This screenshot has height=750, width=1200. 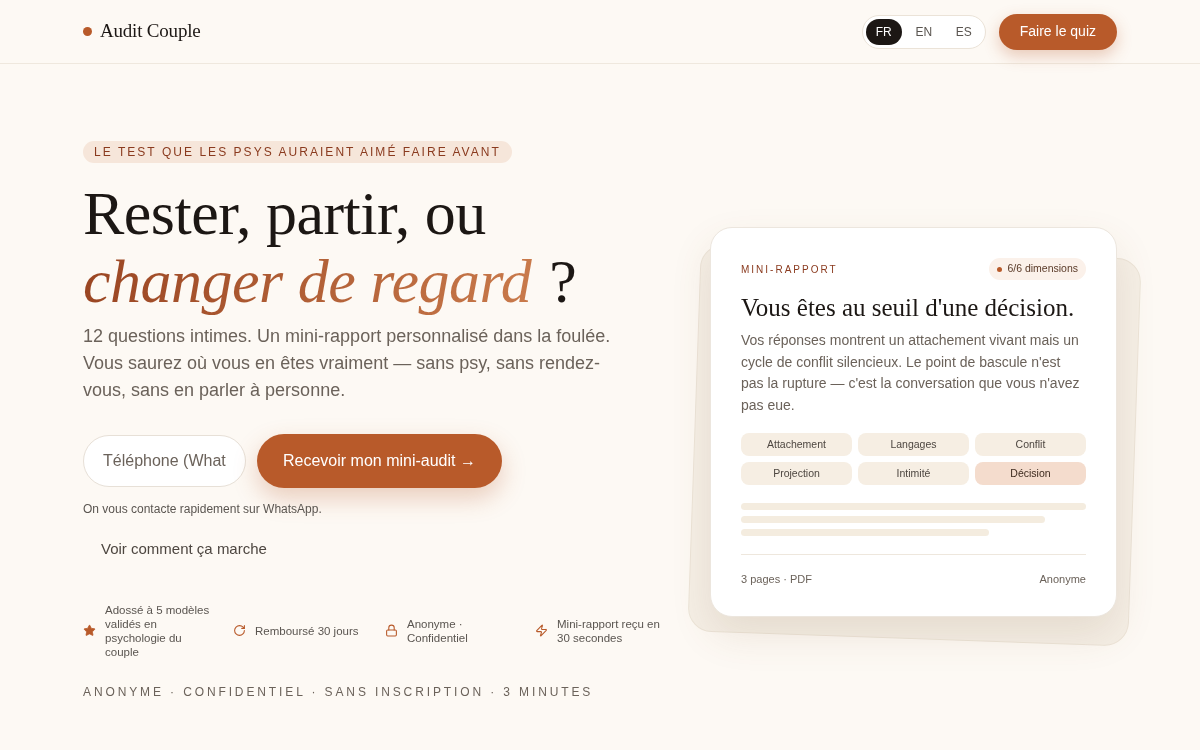 What do you see at coordinates (796, 444) in the screenshot?
I see `dimension-chip: Attachement` at bounding box center [796, 444].